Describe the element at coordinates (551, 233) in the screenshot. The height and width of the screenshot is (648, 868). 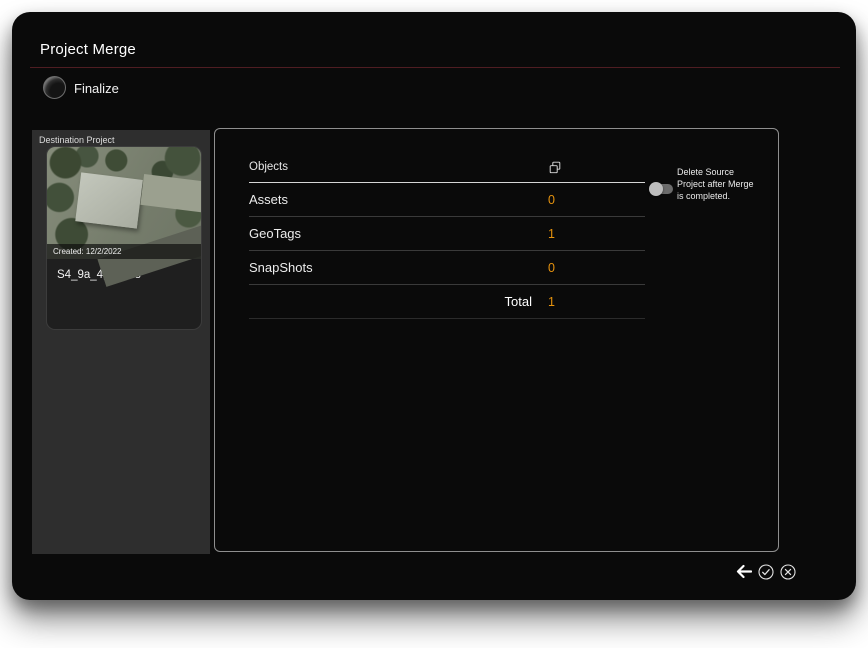
I see `row-value: 1` at that location.